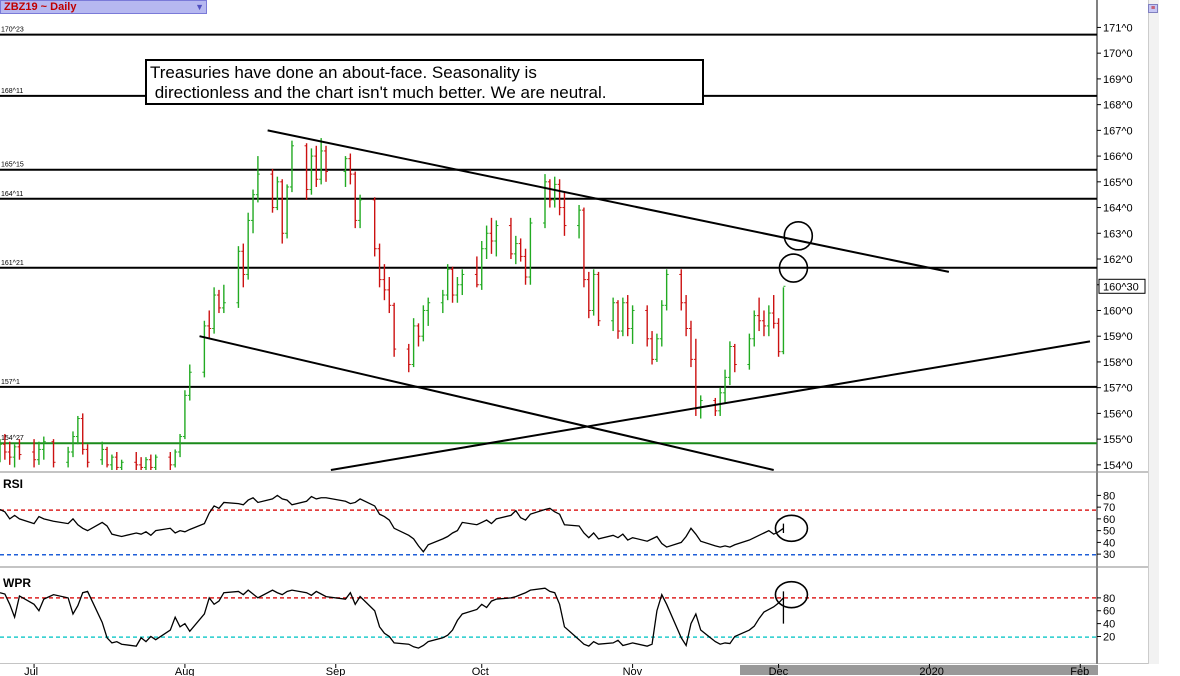 The height and width of the screenshot is (676, 1180). Describe the element at coordinates (1118, 466) in the screenshot. I see `price-tick-label: 154^0` at that location.